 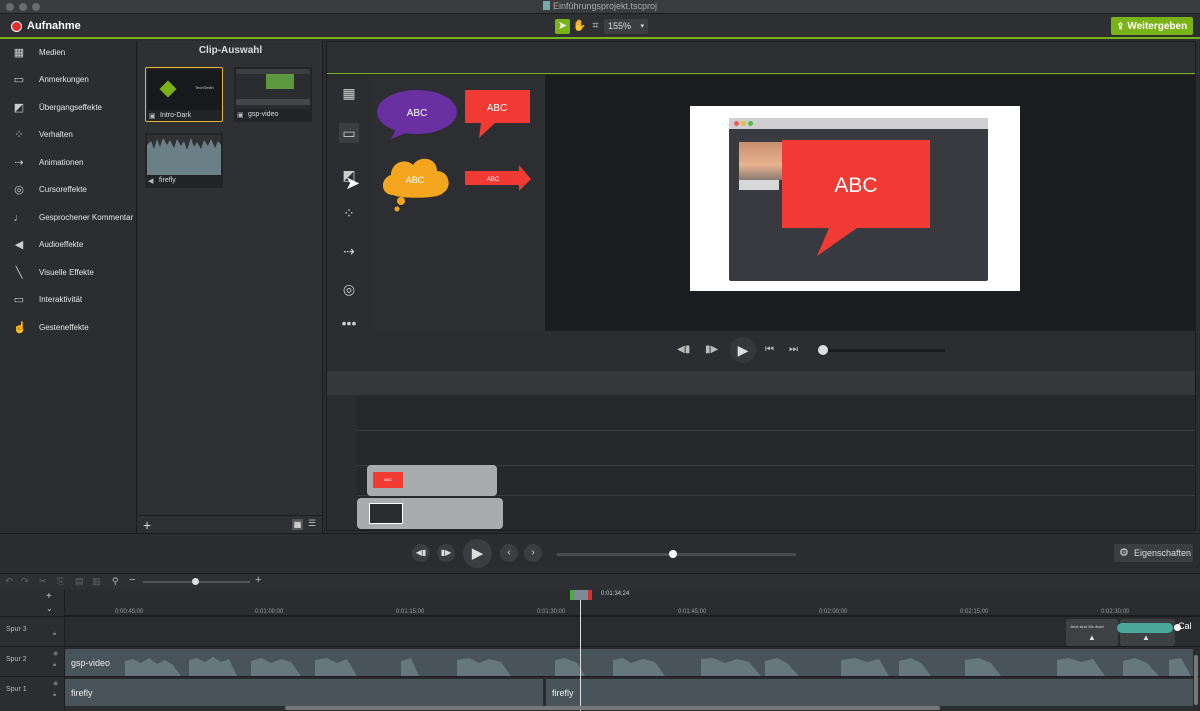 What do you see at coordinates (68, 136) in the screenshot?
I see `sidebar-item-behaviors: ⁘ Verhalten` at bounding box center [68, 136].